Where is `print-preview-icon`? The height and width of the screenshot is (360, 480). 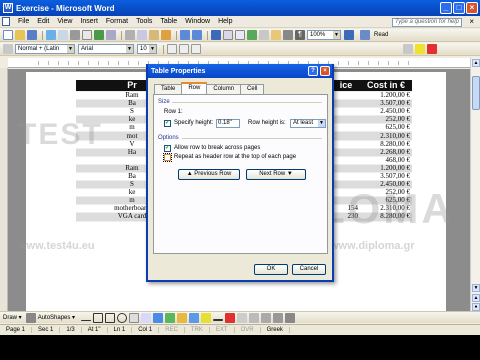 print-preview-icon is located at coordinates (87, 35).